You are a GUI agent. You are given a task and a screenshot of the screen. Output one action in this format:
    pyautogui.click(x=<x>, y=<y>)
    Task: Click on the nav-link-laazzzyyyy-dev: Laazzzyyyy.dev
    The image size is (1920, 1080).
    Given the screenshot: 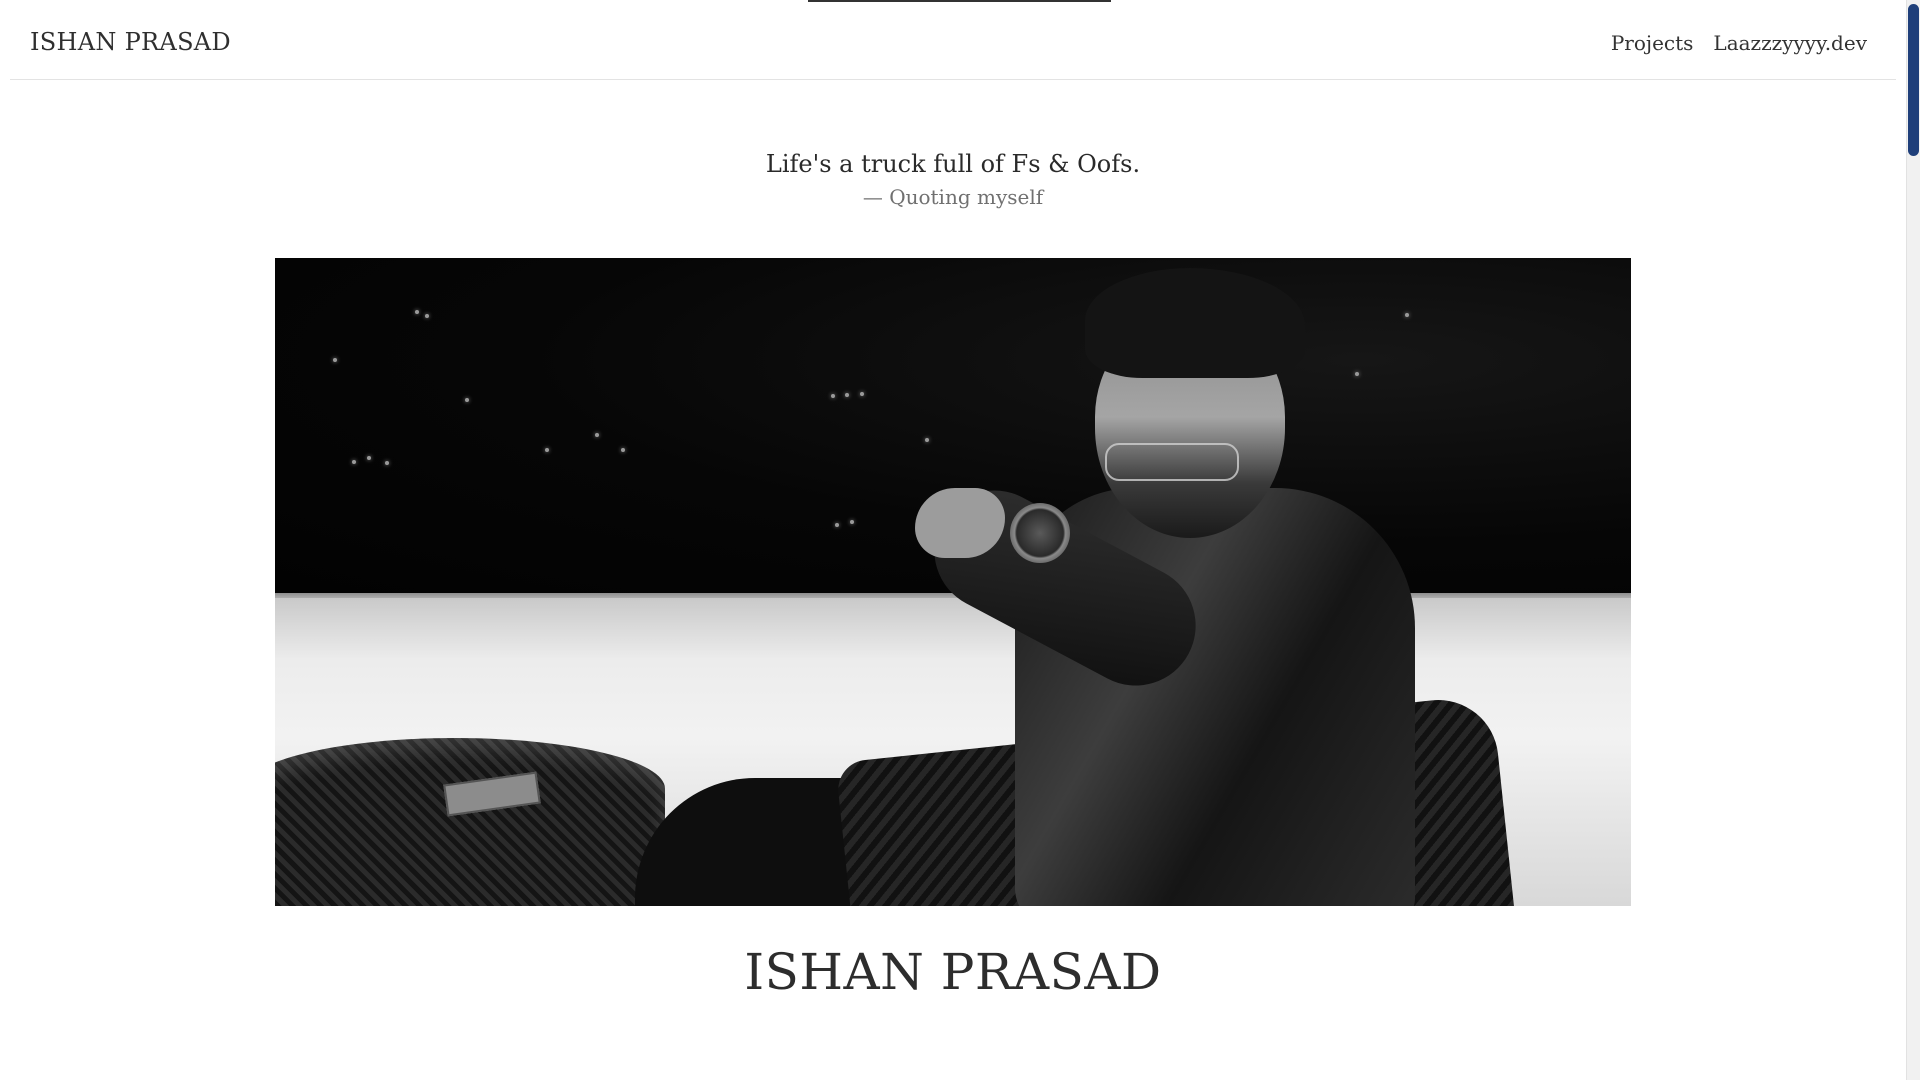 What is the action you would take?
    pyautogui.click(x=1790, y=43)
    